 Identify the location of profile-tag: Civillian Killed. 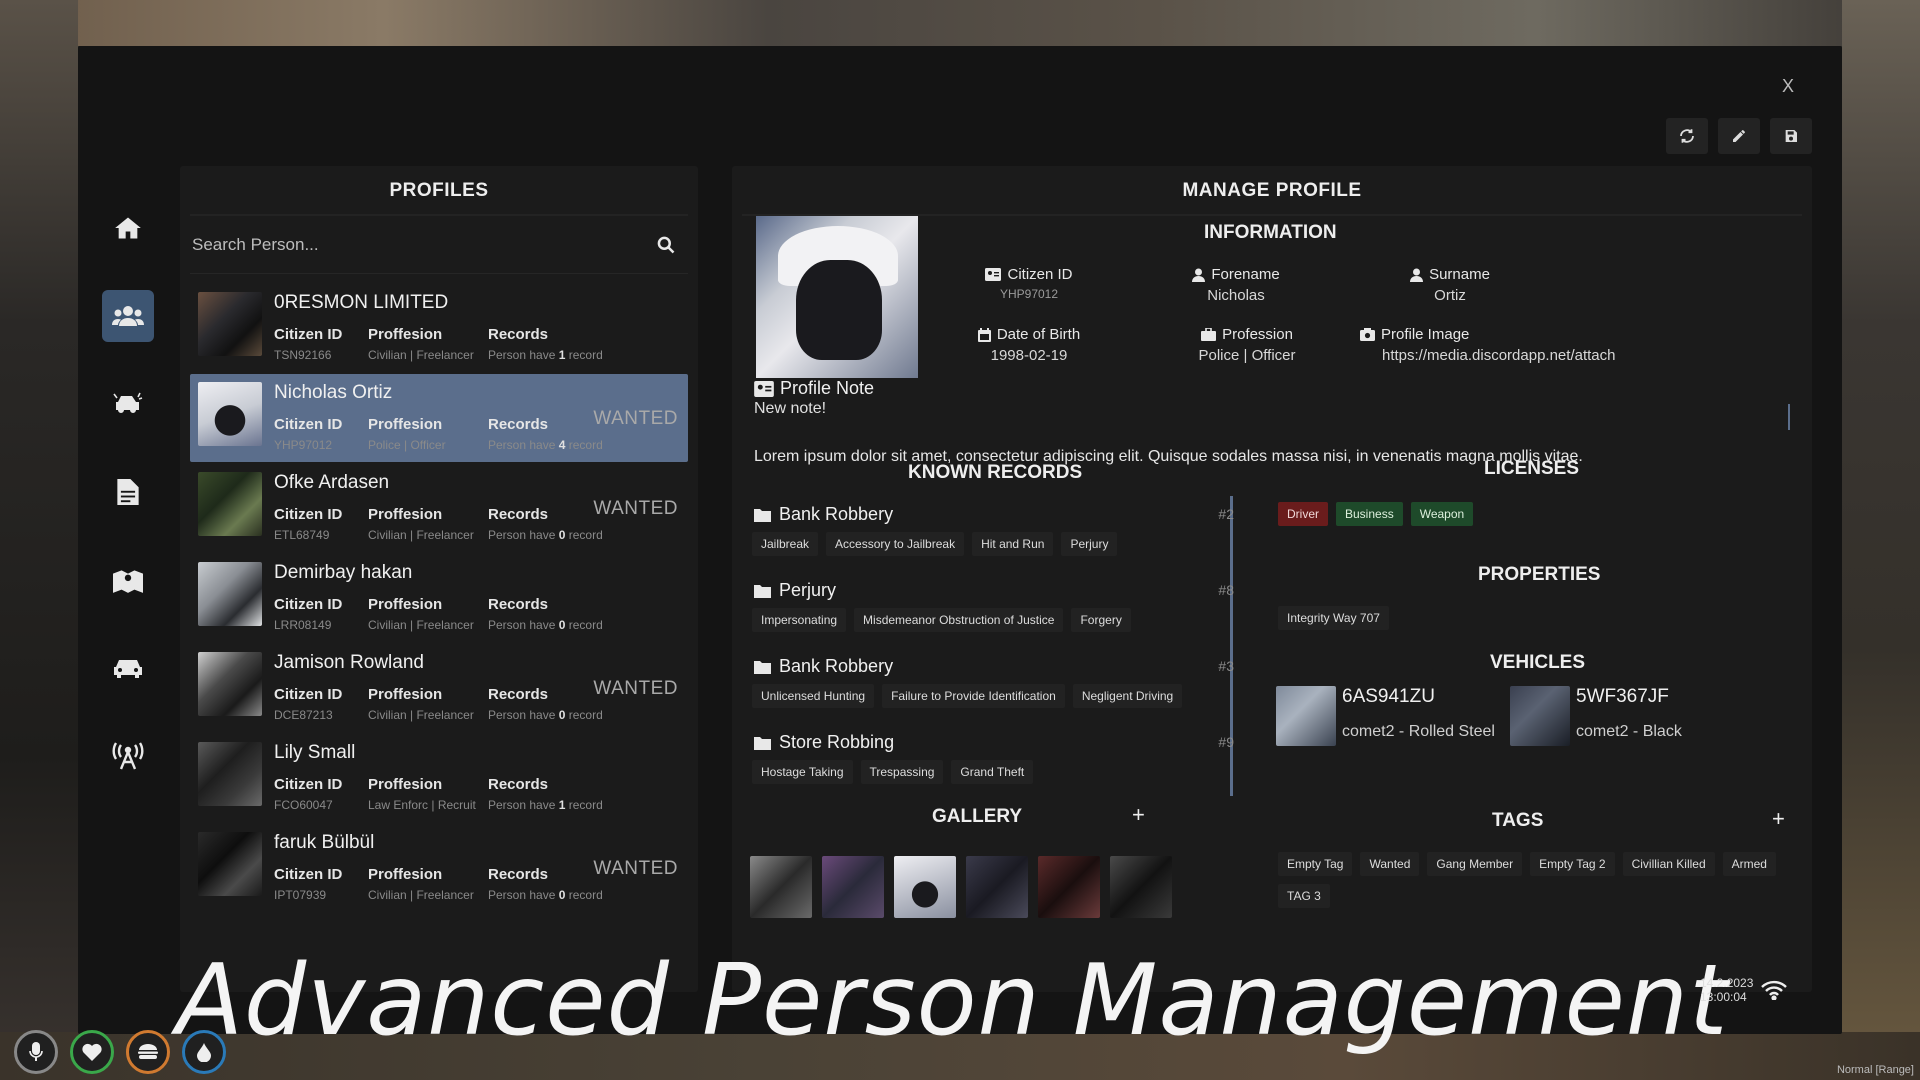
(1668, 864).